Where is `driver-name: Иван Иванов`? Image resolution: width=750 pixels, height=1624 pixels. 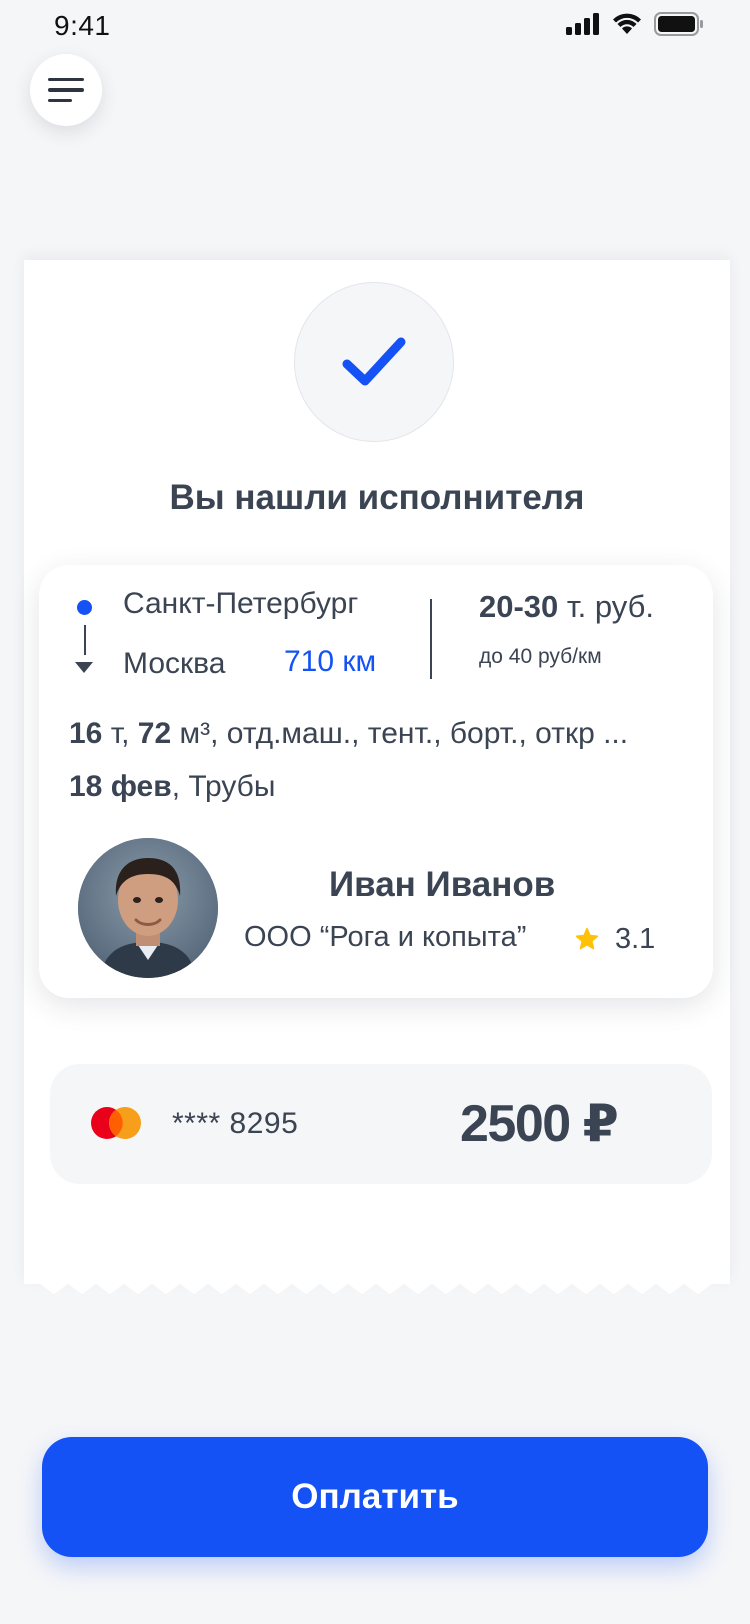 driver-name: Иван Иванов is located at coordinates (442, 884).